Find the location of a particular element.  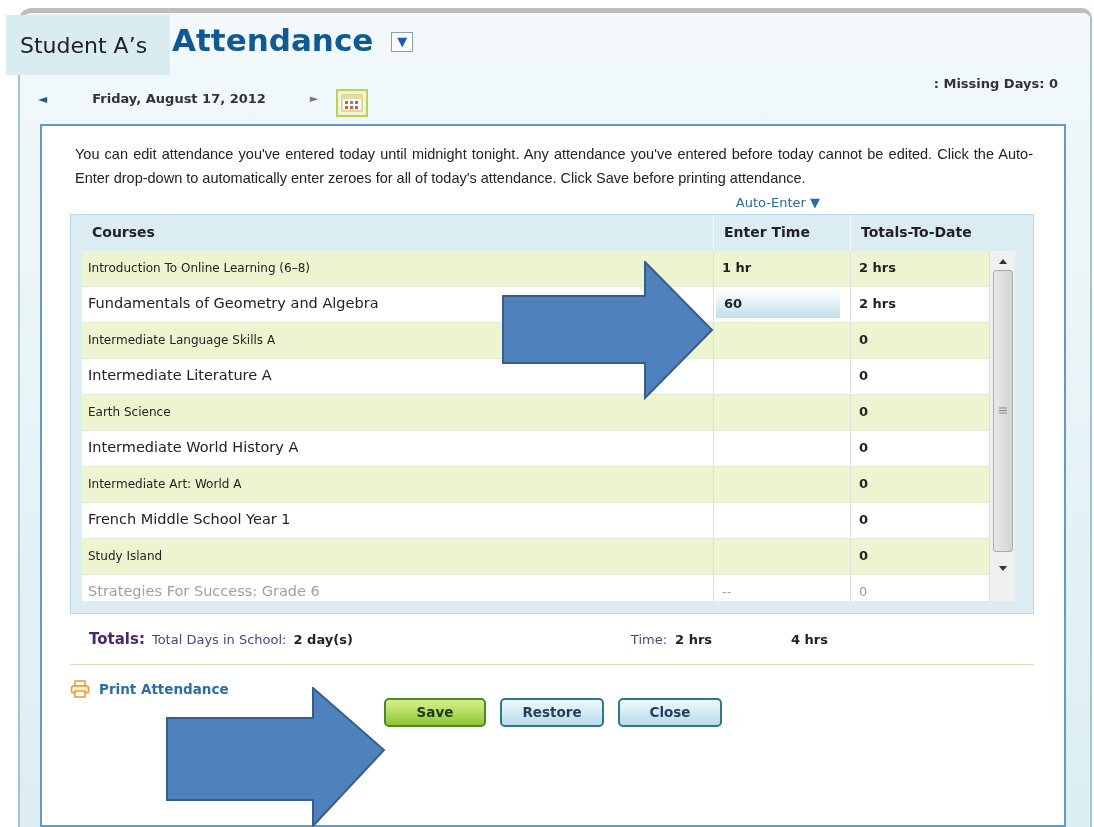

time-input: 60 is located at coordinates (778, 304).